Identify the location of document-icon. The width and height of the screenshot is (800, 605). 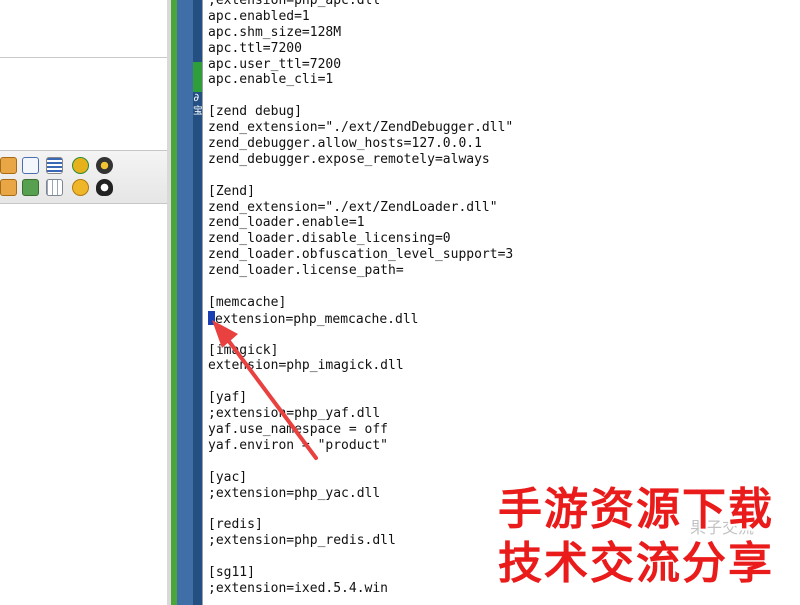
(30, 165).